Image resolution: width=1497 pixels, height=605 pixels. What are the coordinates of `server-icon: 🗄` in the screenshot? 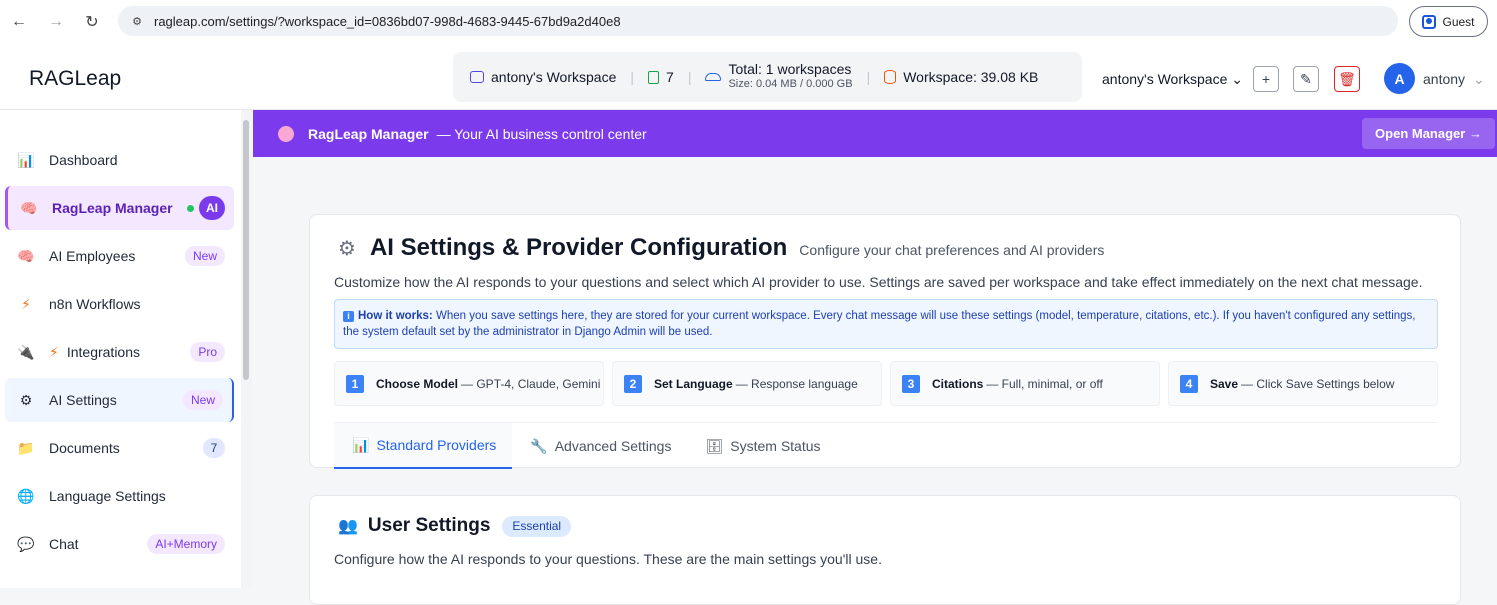 It's located at (714, 445).